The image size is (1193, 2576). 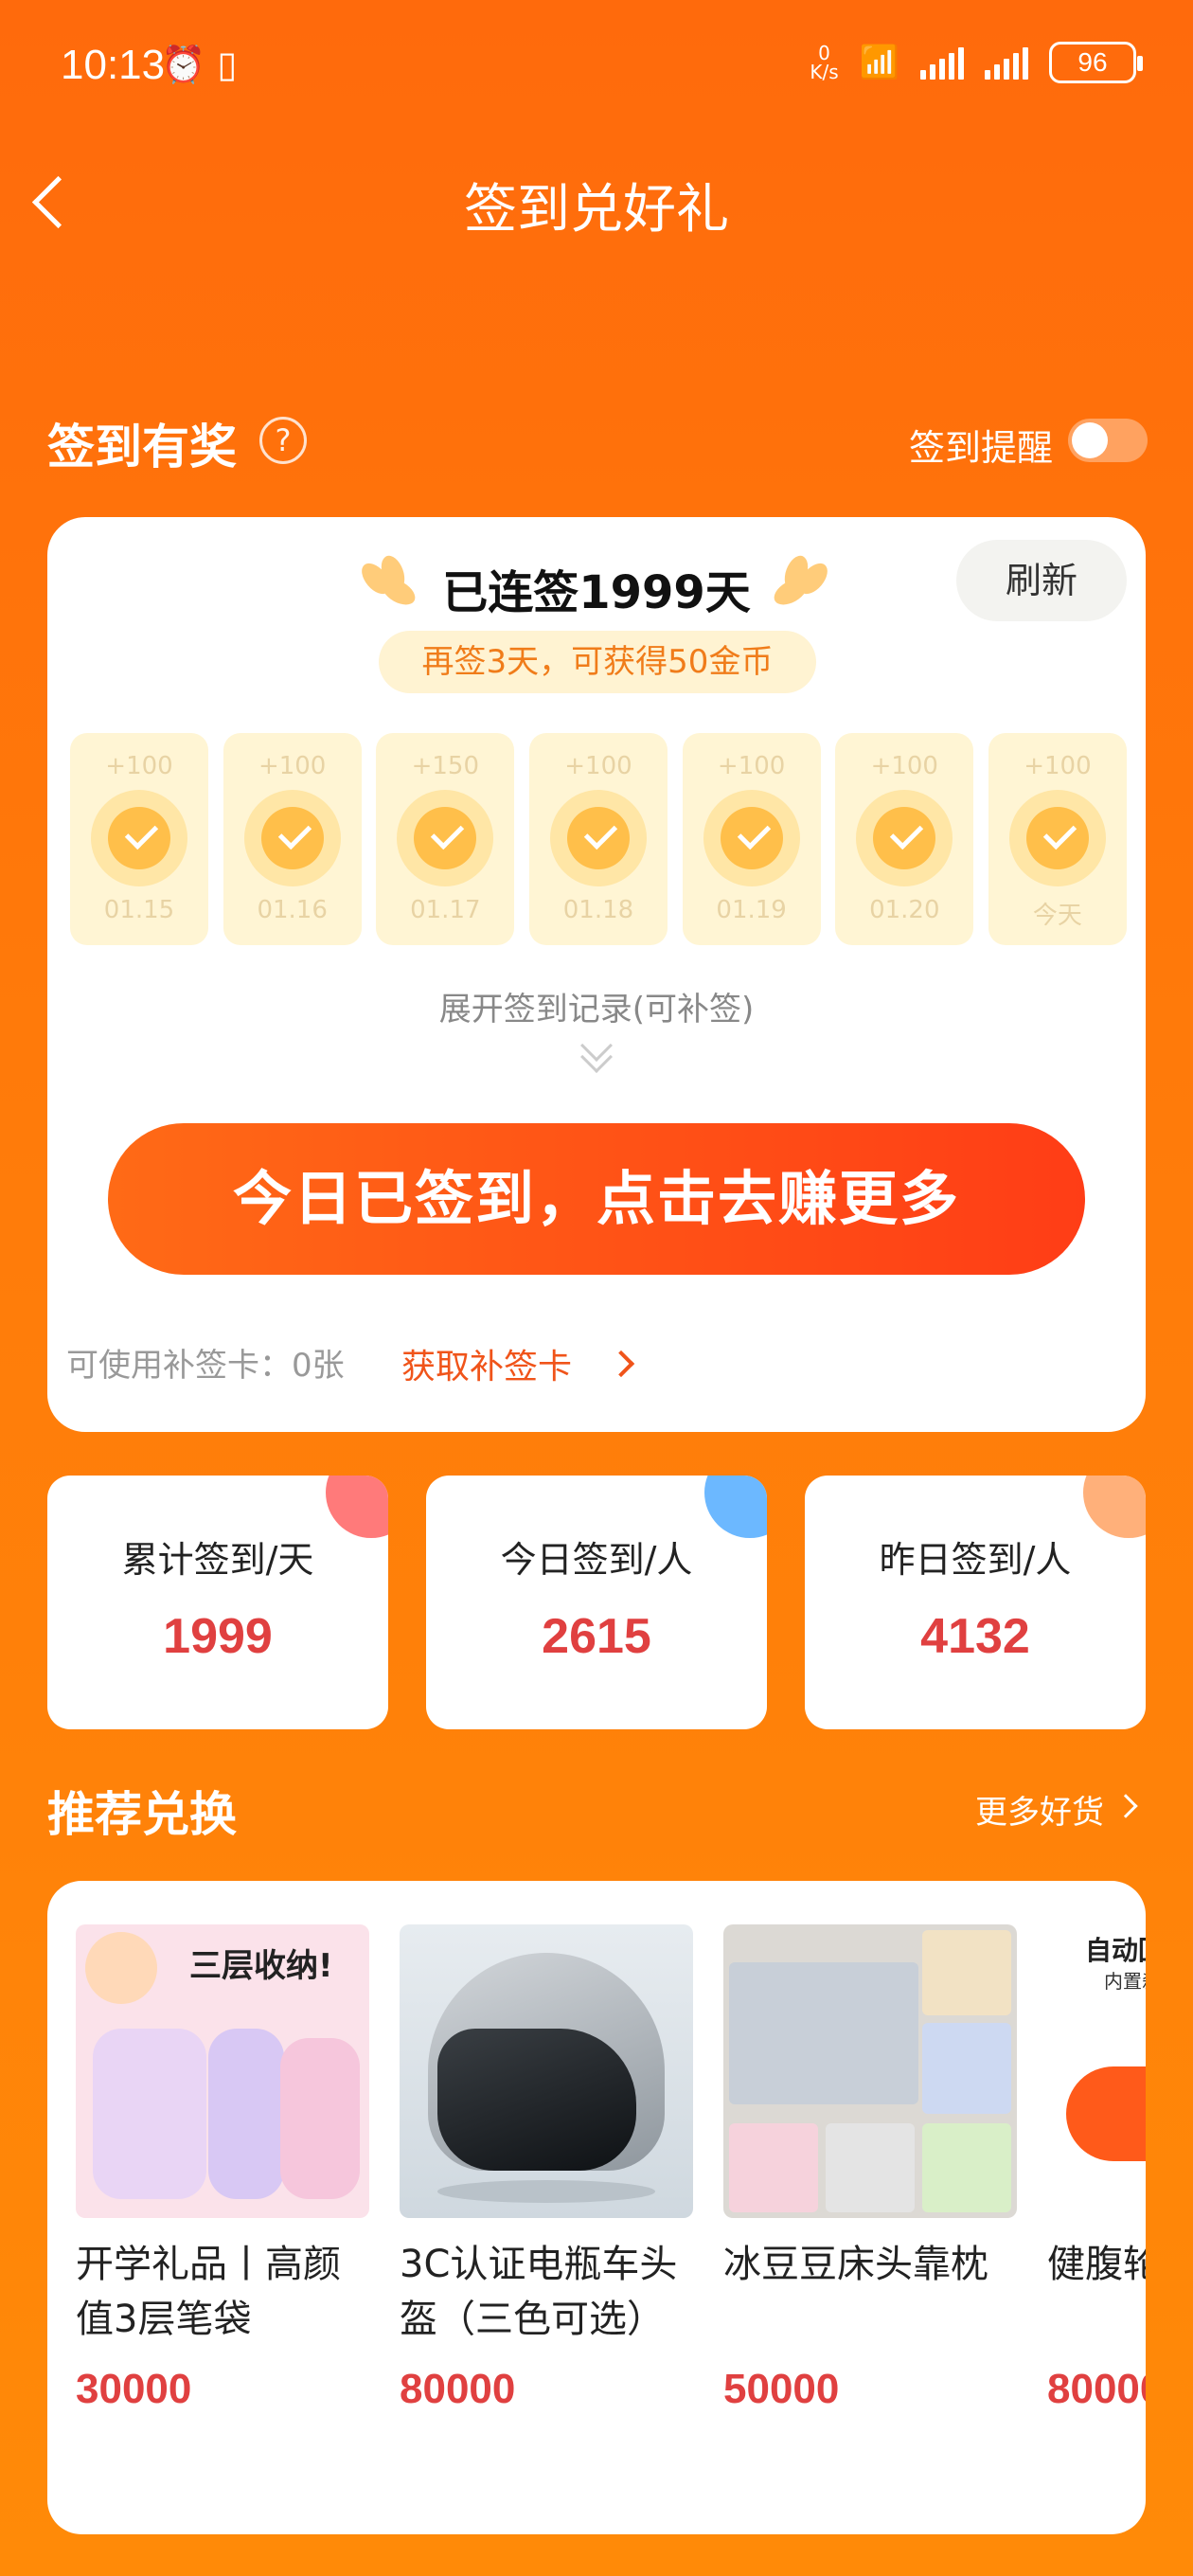 I want to click on stat-value: 1999, so click(x=218, y=1636).